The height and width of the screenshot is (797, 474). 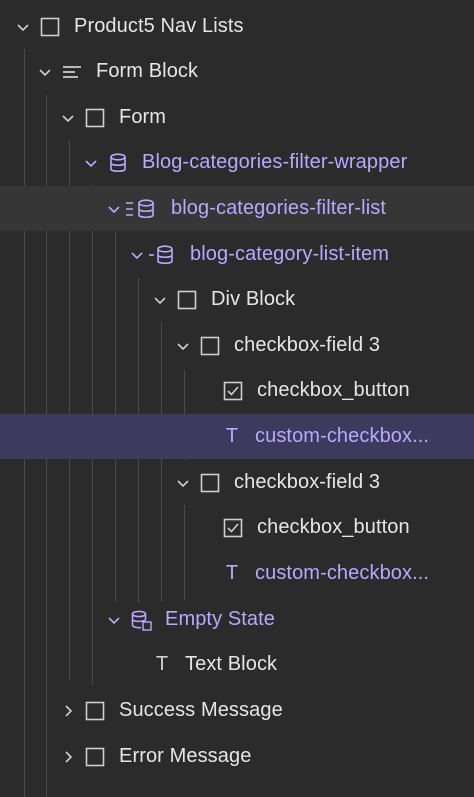 I want to click on tree-row-div-block: Div Block, so click(x=237, y=299).